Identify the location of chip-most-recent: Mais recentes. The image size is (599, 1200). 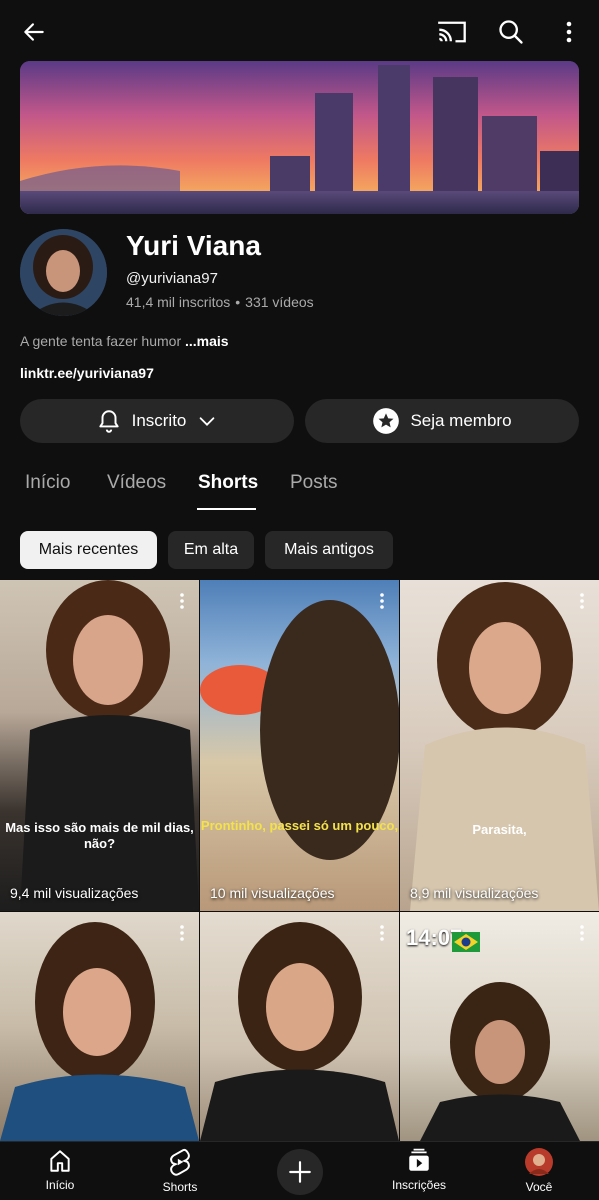
(88, 550).